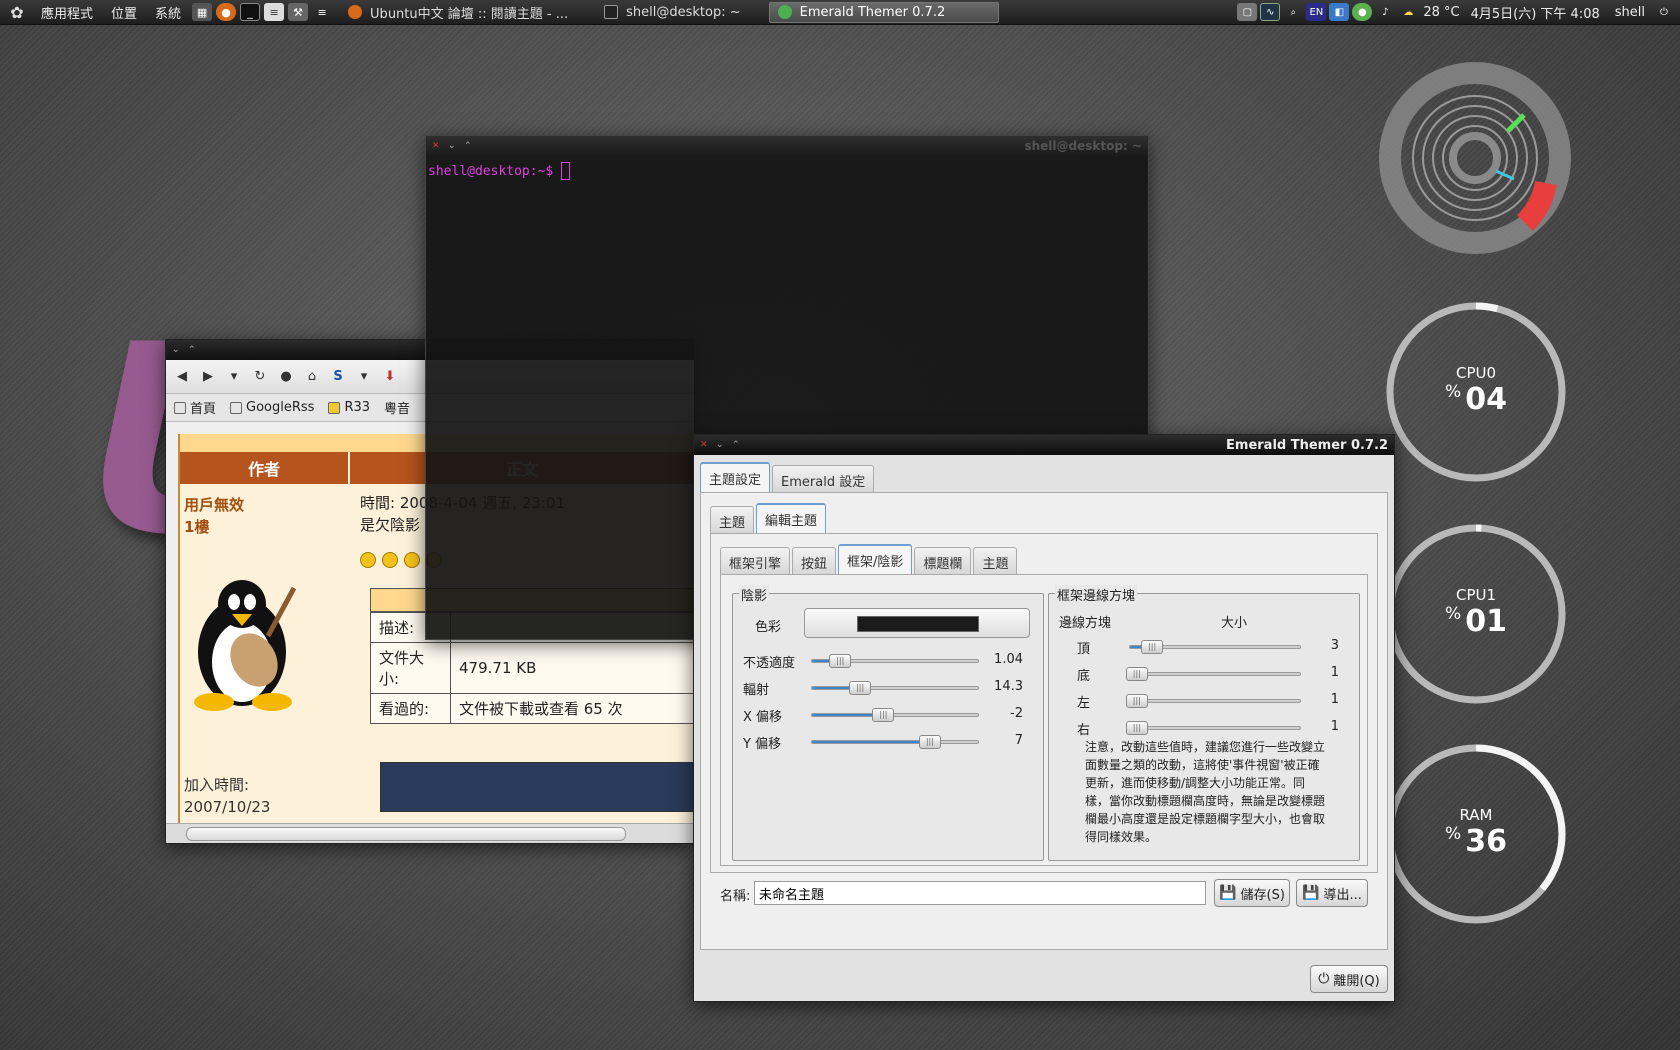  Describe the element at coordinates (234, 377) in the screenshot. I see `history-dropdown-icon: ▾` at that location.